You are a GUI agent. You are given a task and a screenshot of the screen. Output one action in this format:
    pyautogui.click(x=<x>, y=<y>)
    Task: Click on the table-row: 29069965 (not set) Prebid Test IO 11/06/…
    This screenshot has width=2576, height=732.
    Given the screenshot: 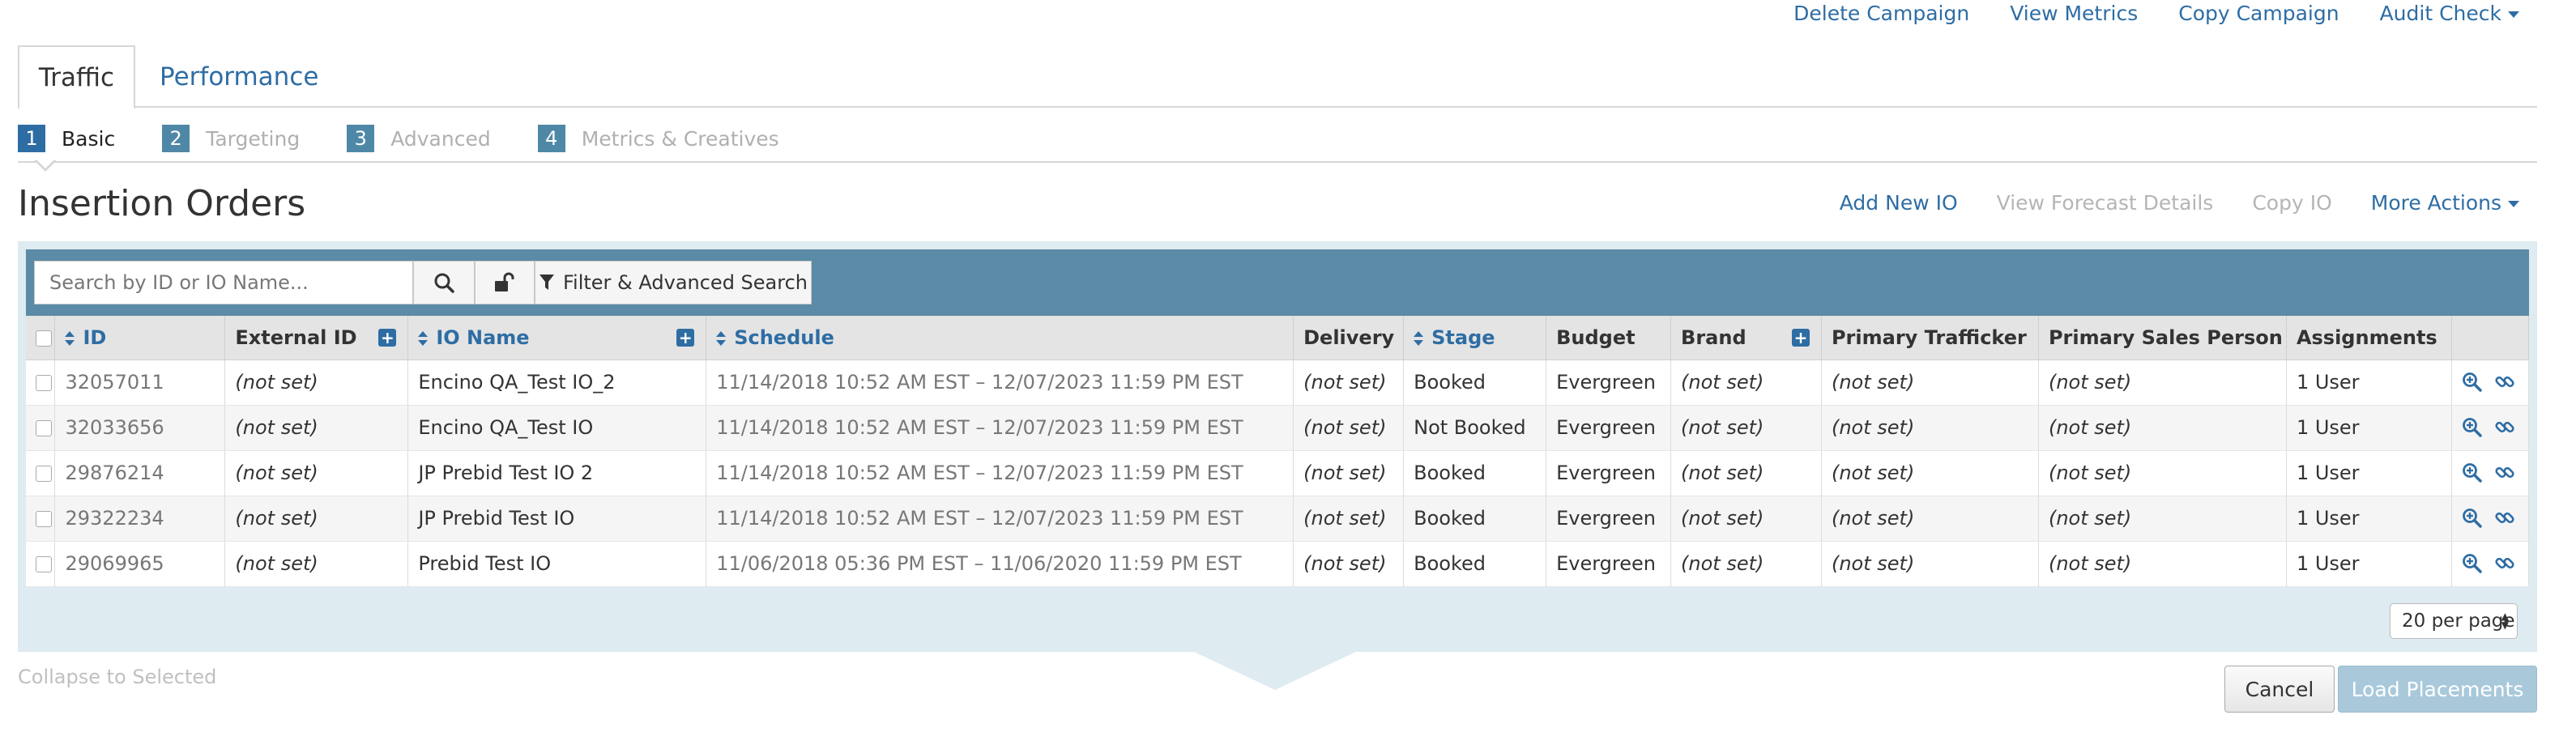 What is the action you would take?
    pyautogui.click(x=1278, y=564)
    